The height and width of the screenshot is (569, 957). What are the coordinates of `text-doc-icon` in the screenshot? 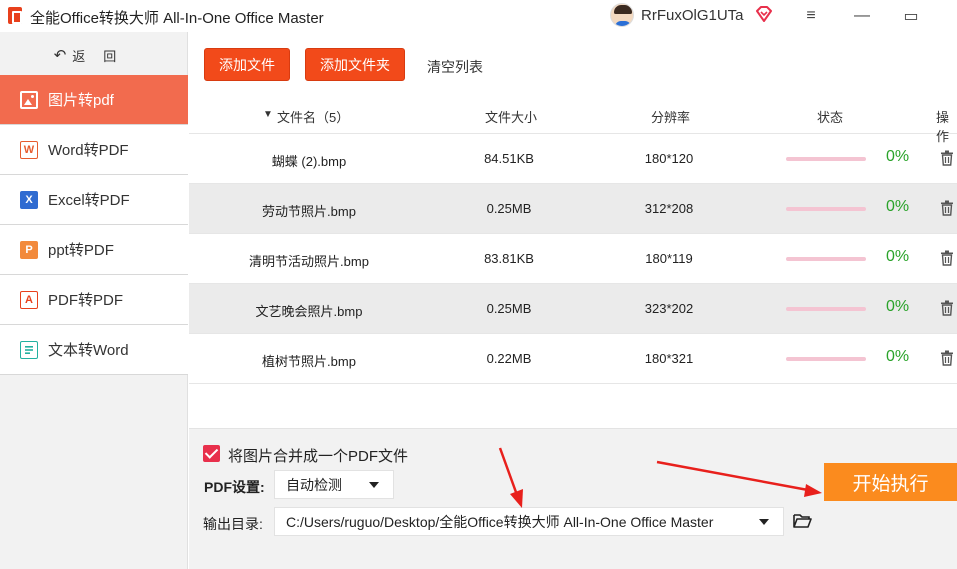 It's located at (29, 349).